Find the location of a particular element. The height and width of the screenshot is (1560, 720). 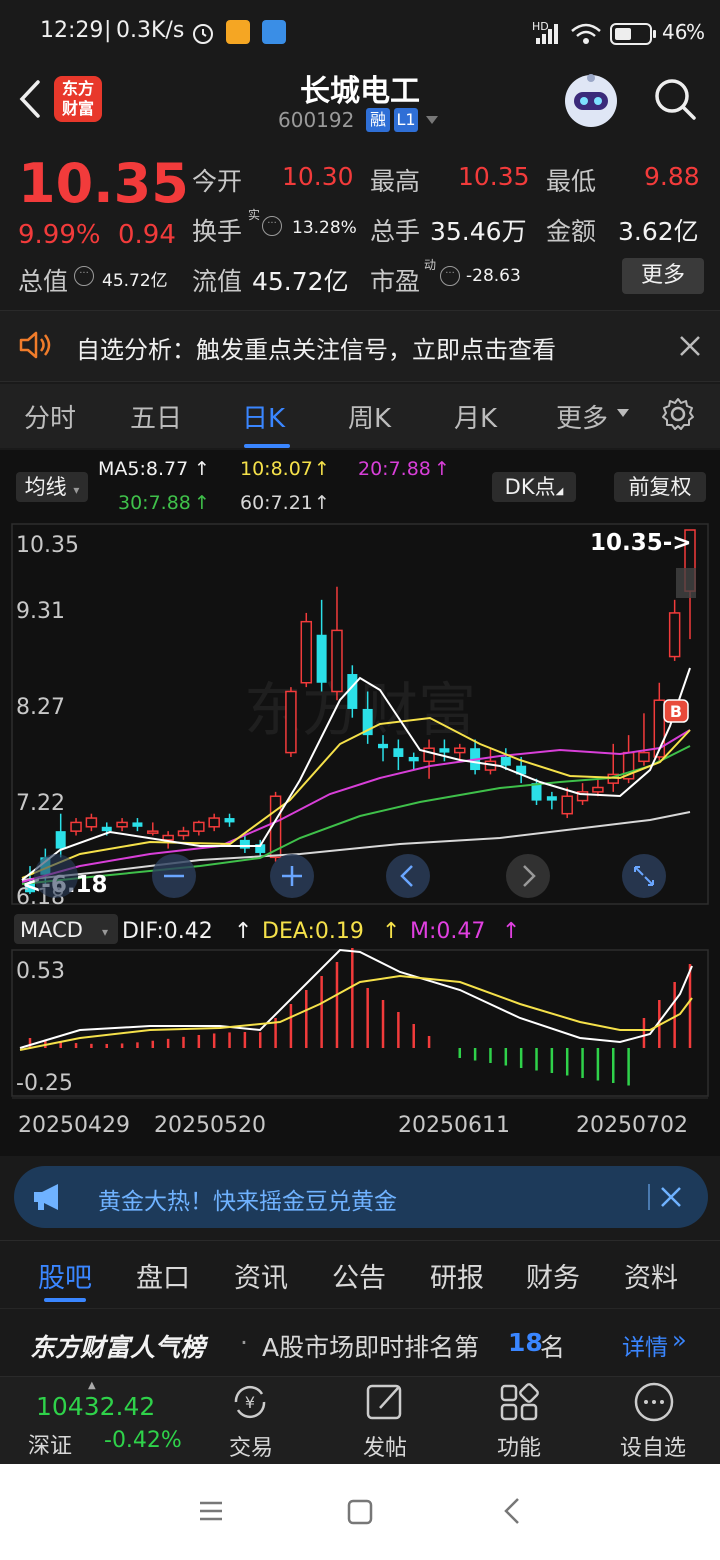

megaphone-icon is located at coordinates (46, 1197).